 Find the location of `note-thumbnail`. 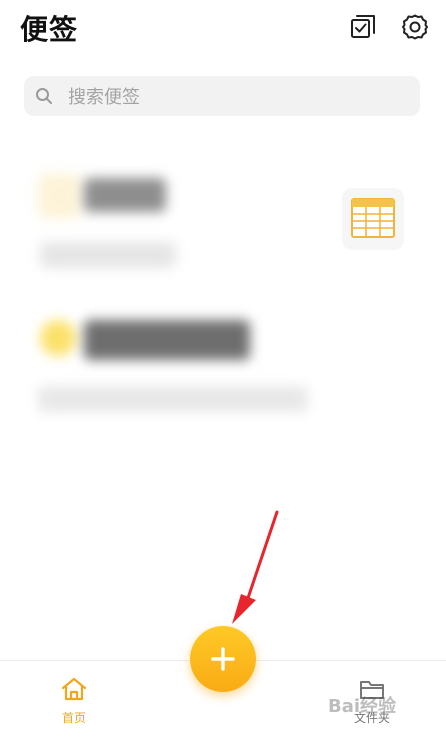

note-thumbnail is located at coordinates (373, 219).